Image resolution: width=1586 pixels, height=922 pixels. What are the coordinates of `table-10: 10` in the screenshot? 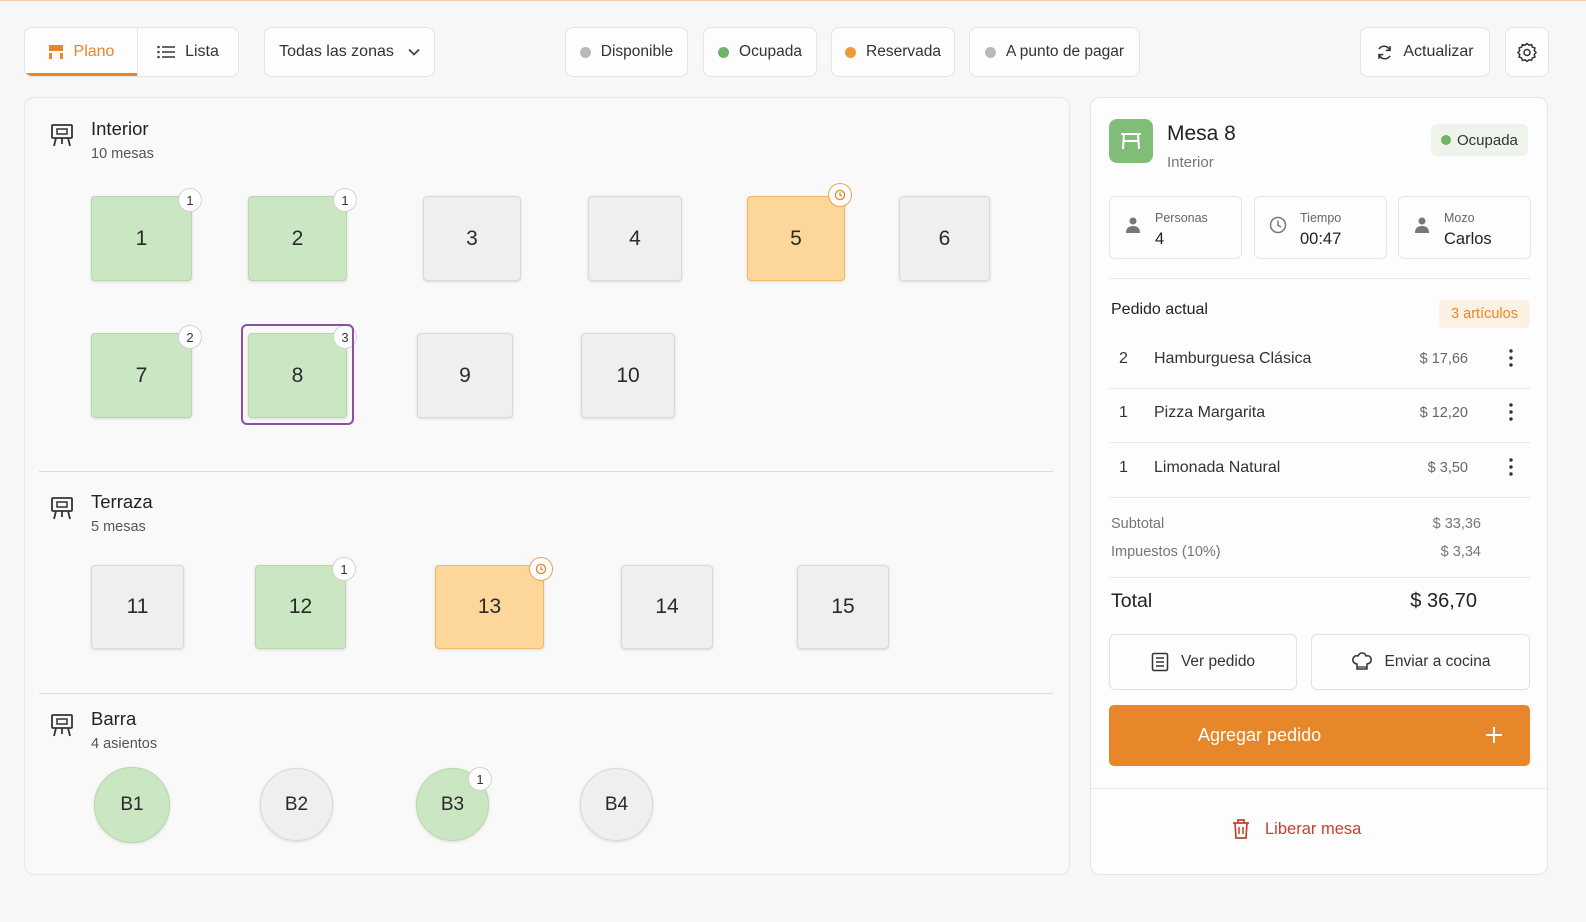 It's located at (628, 375).